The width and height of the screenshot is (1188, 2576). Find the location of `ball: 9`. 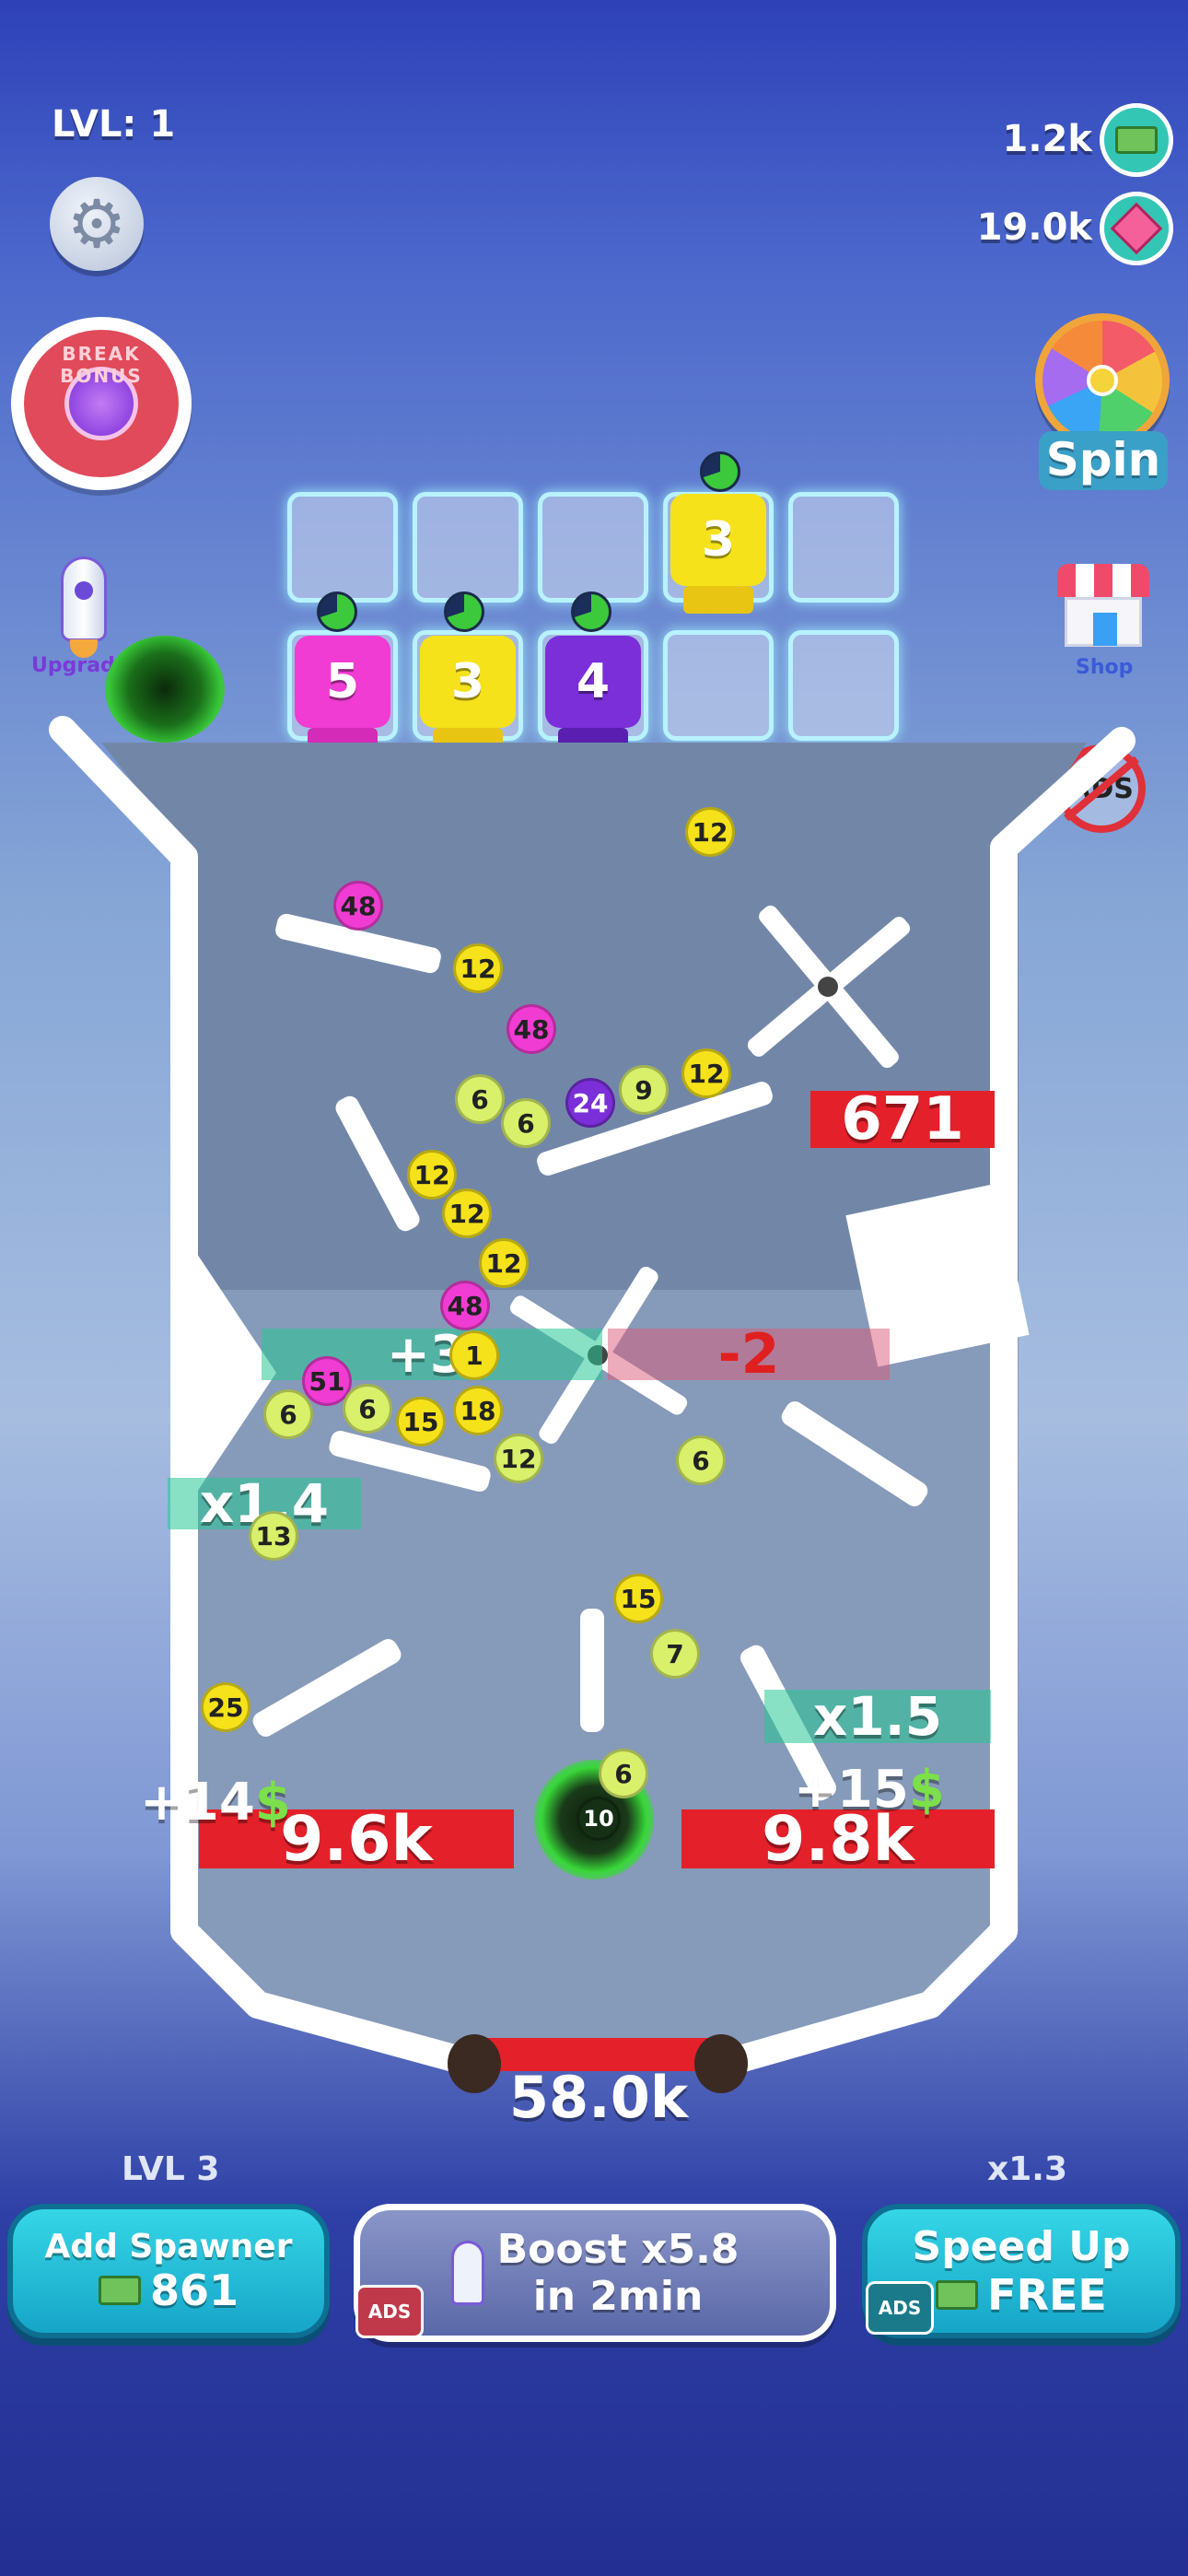

ball: 9 is located at coordinates (644, 1090).